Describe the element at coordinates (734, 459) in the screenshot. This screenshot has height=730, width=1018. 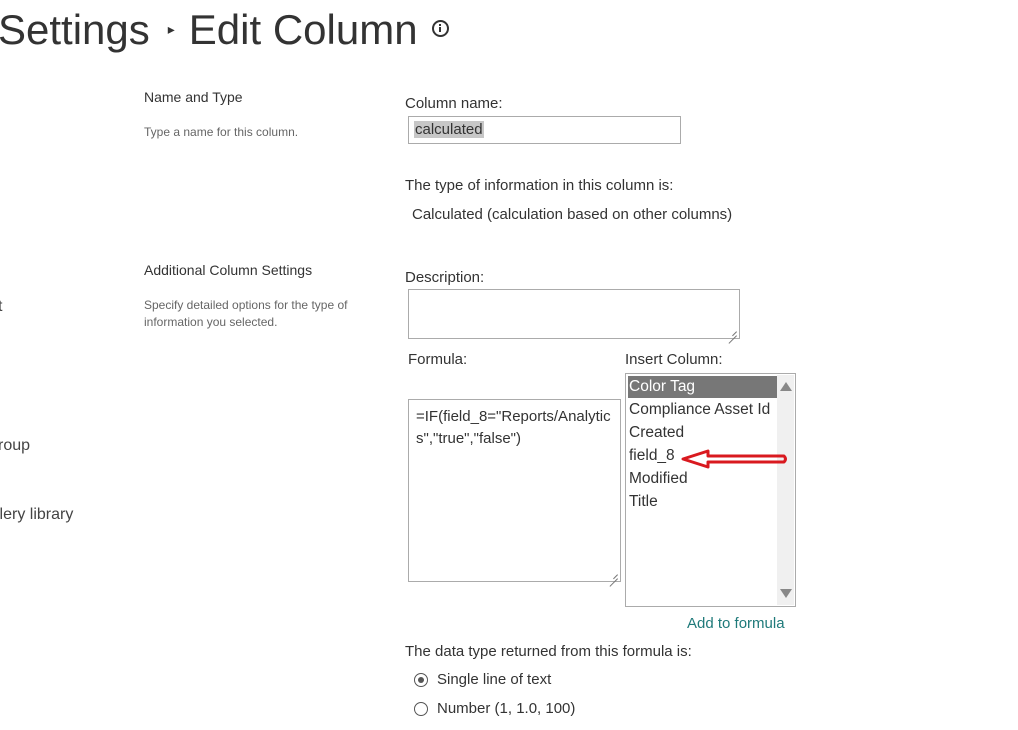
I see `annotation-arrow-icon` at that location.